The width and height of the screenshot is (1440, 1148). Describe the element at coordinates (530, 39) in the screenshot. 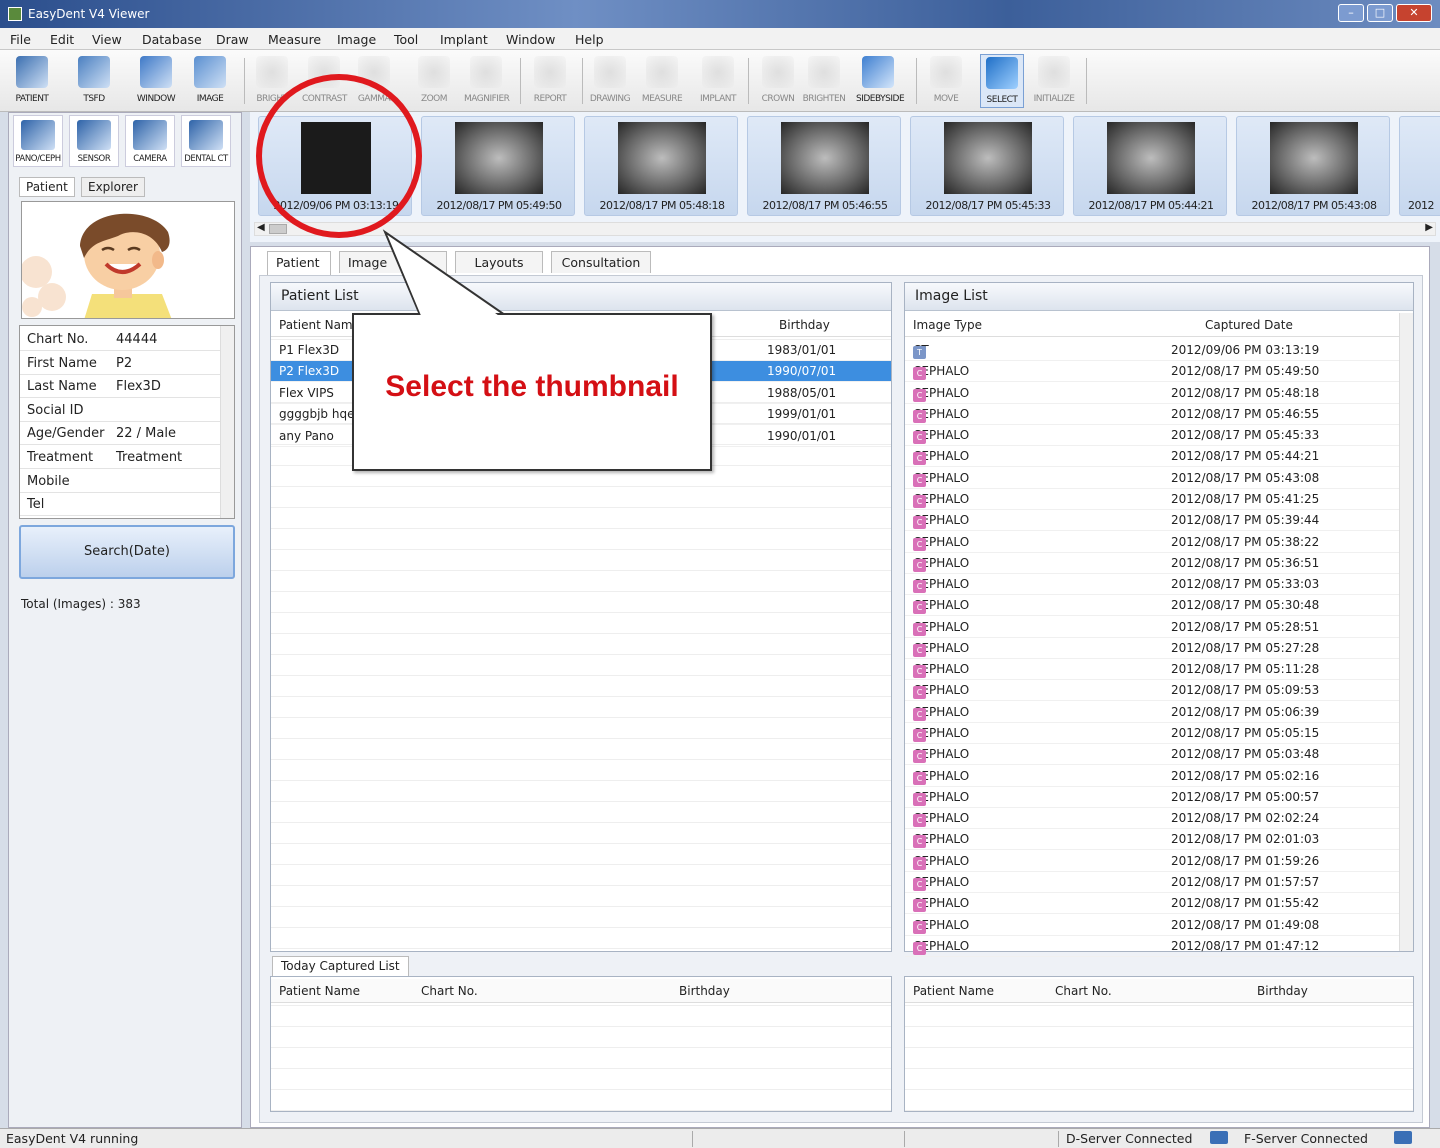

I see `menu-item-window: Window` at that location.